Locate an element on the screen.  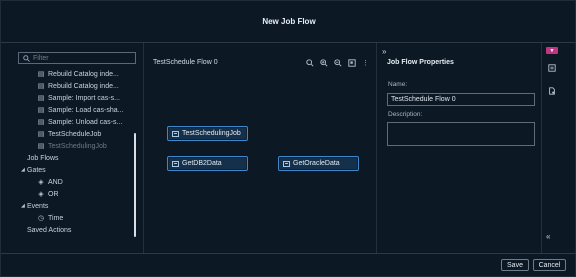
zoom-fit-icon is located at coordinates (309, 62).